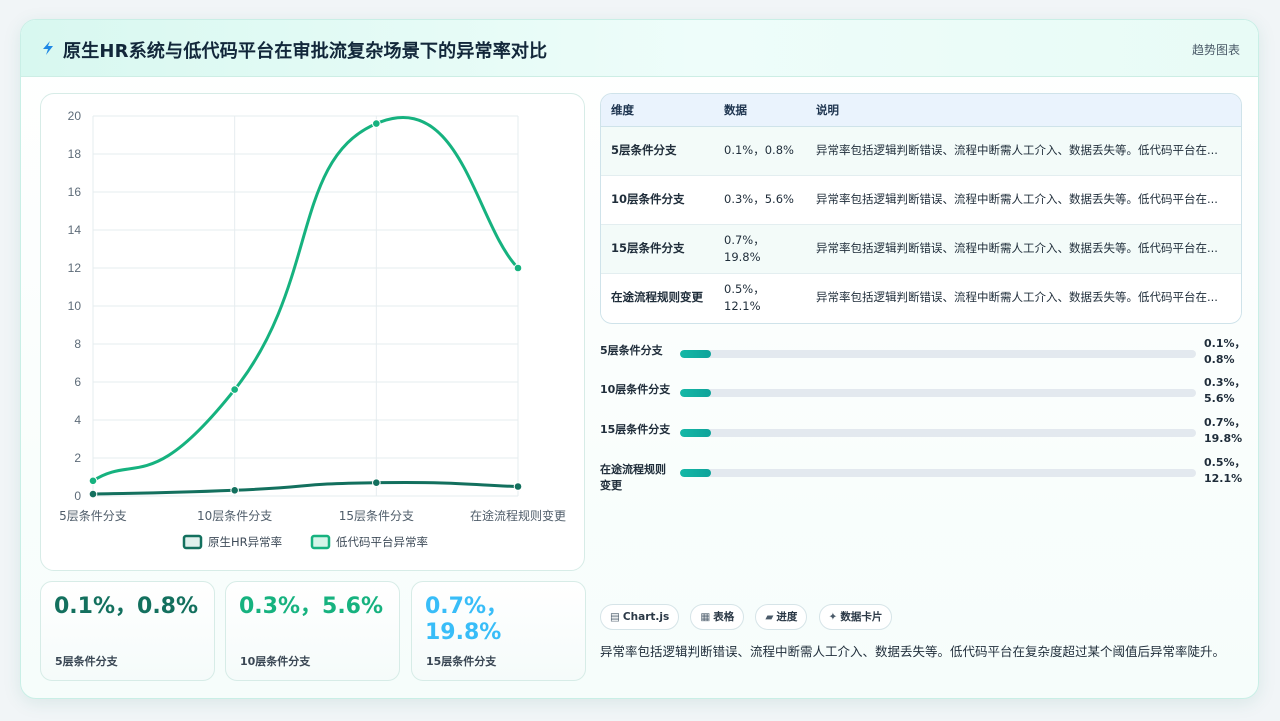 The width and height of the screenshot is (1280, 721). What do you see at coordinates (760, 151) in the screenshot?
I see `cell-data: 0.1%，0.8%` at bounding box center [760, 151].